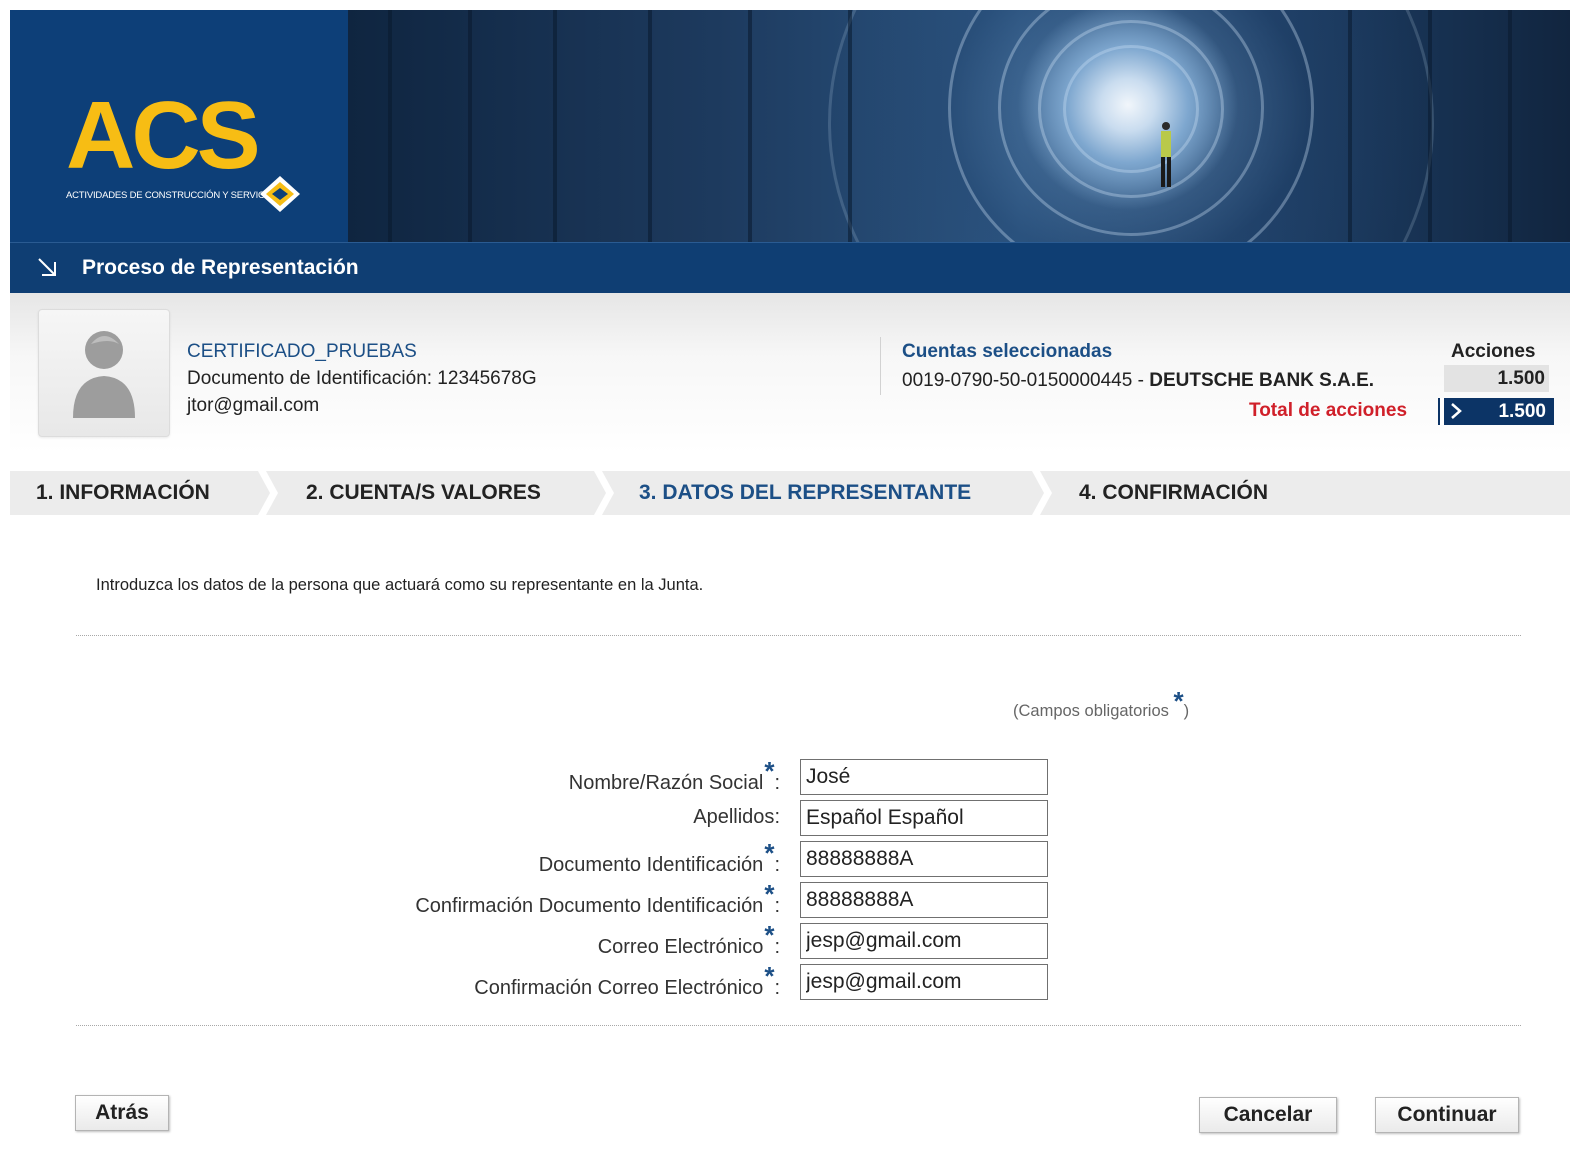 This screenshot has width=1570, height=1157. Describe the element at coordinates (880, 366) in the screenshot. I see `panel-divider` at that location.